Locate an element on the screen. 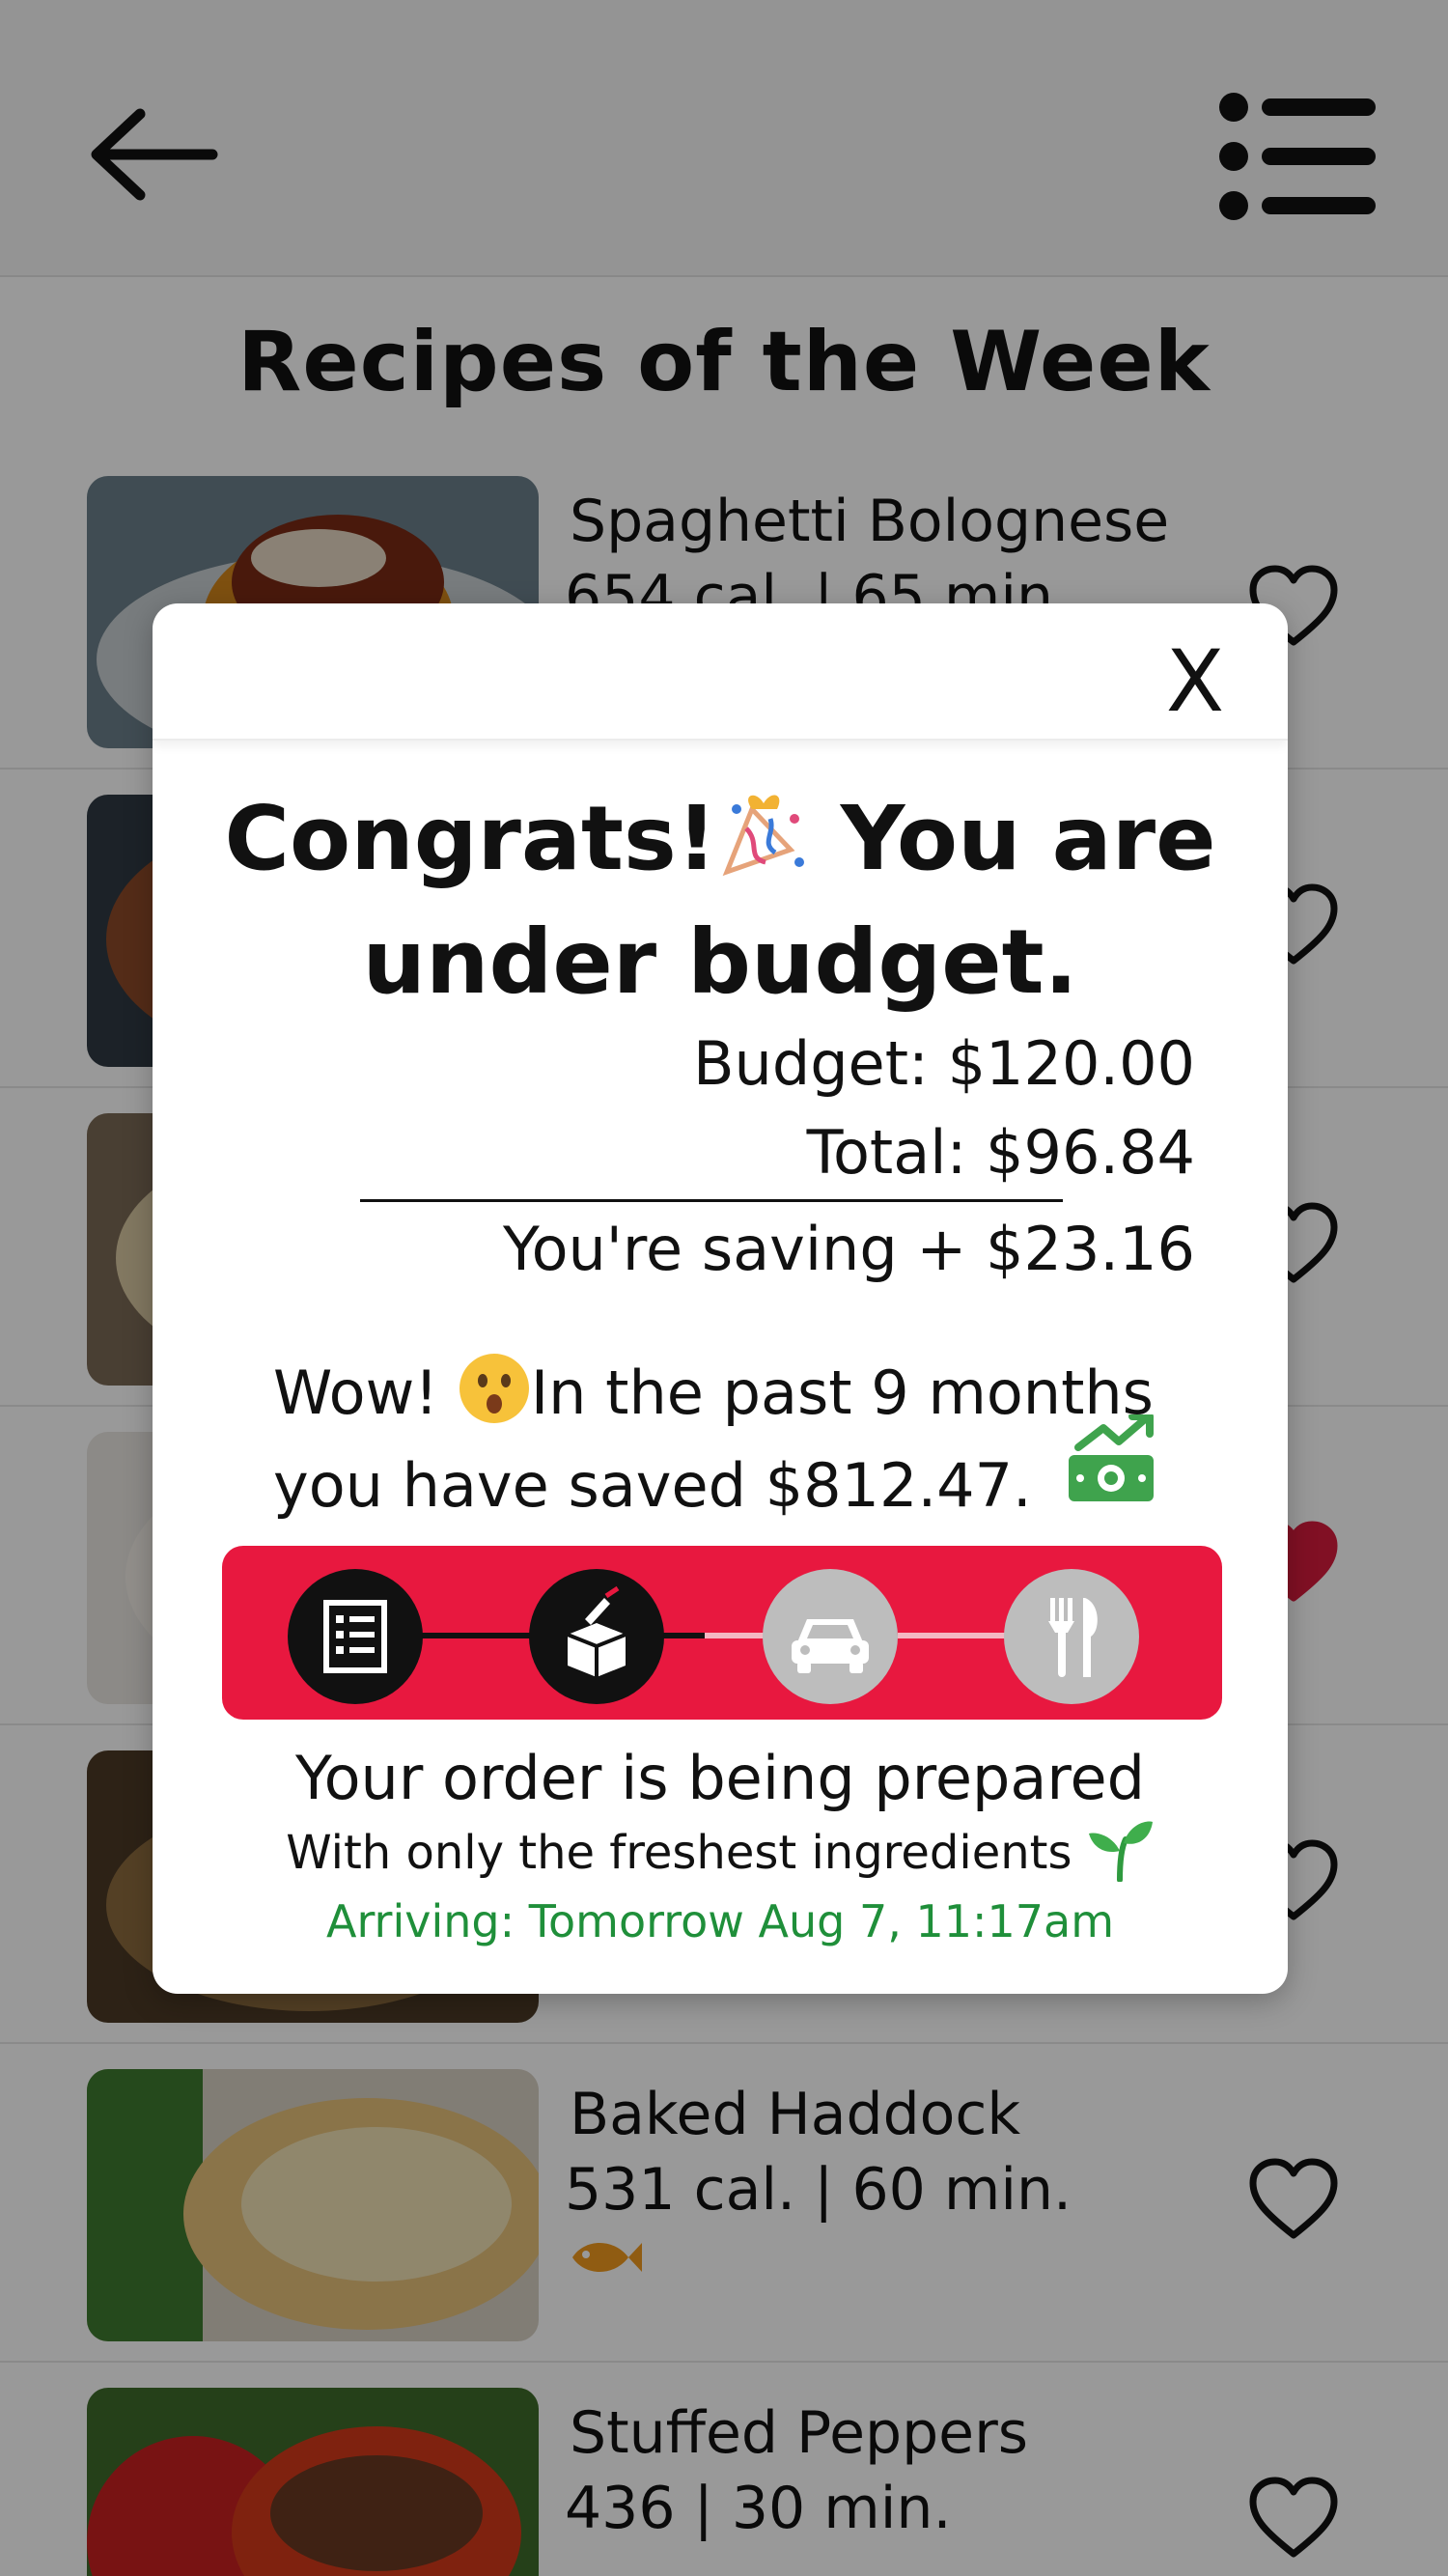 Image resolution: width=1448 pixels, height=2576 pixels. congrats-text-2: You are is located at coordinates (1028, 839).